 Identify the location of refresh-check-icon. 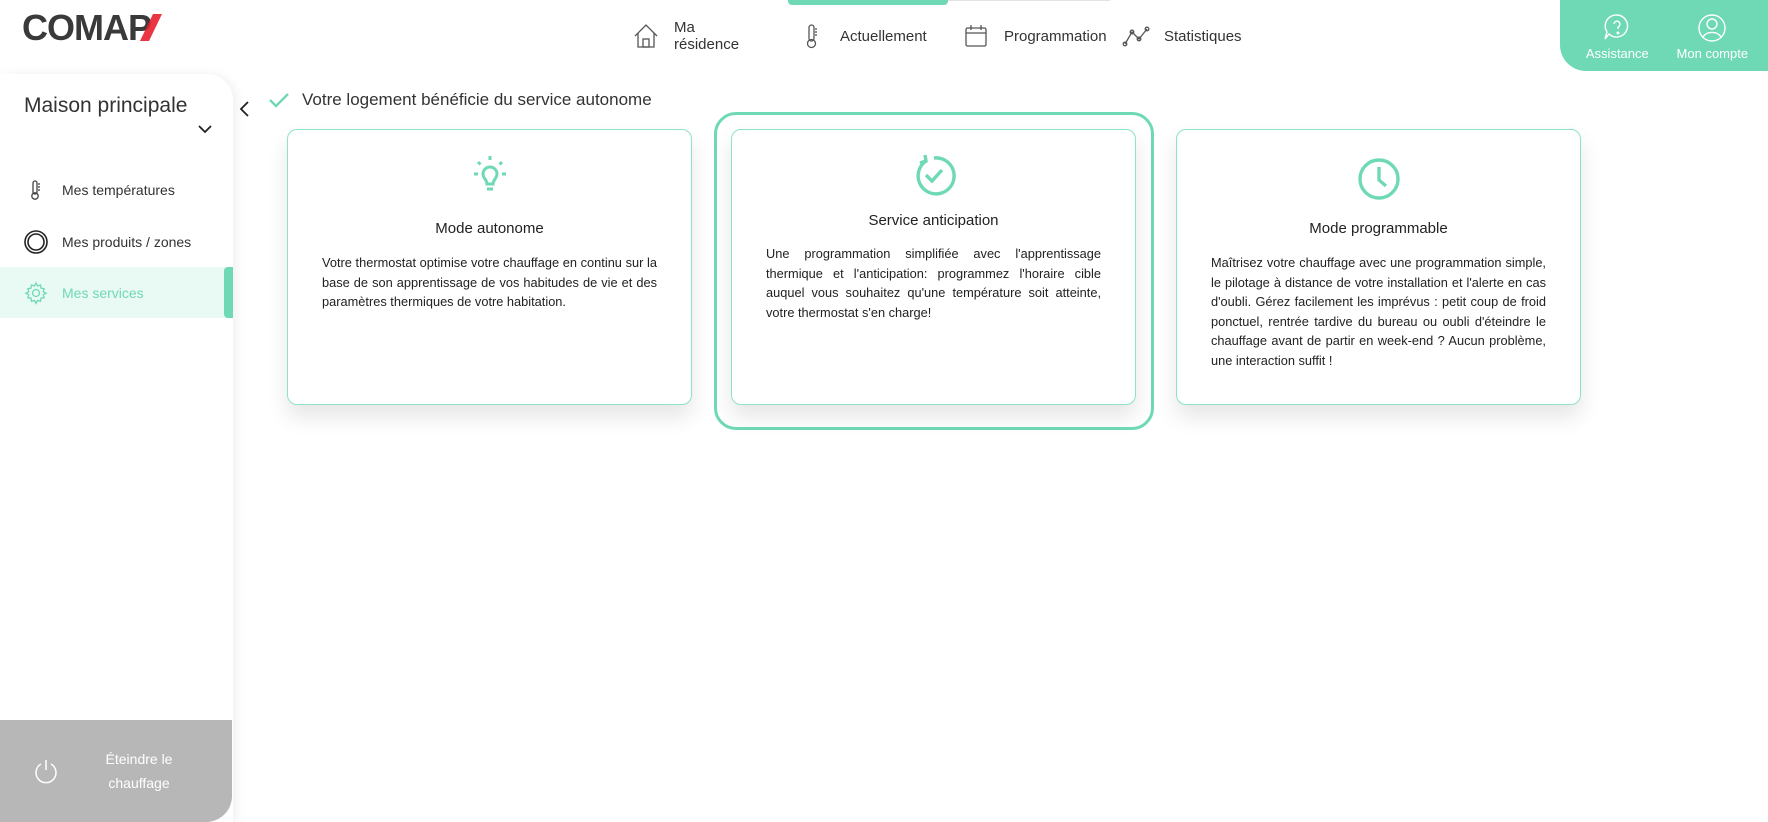
(934, 176).